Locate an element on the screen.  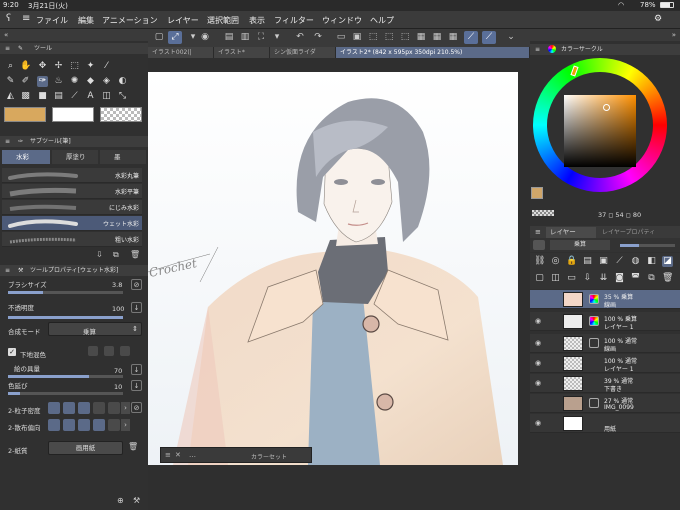
dropdown-icon: ▾ is located at coordinates (277, 37).